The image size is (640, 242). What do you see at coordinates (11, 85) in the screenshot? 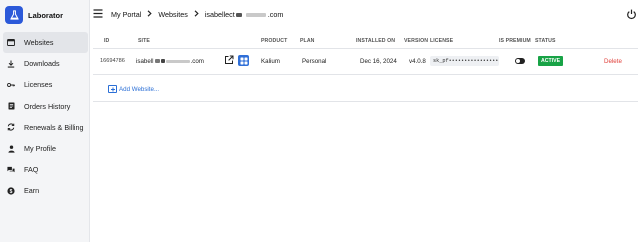
I see `key-icon` at bounding box center [11, 85].